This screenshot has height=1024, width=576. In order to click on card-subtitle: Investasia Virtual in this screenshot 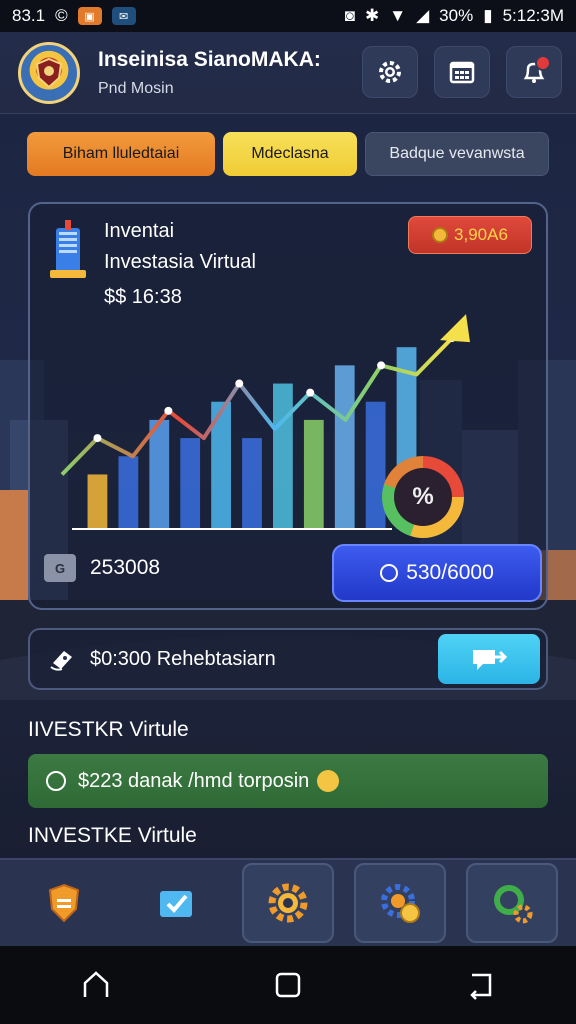, I will do `click(180, 262)`.